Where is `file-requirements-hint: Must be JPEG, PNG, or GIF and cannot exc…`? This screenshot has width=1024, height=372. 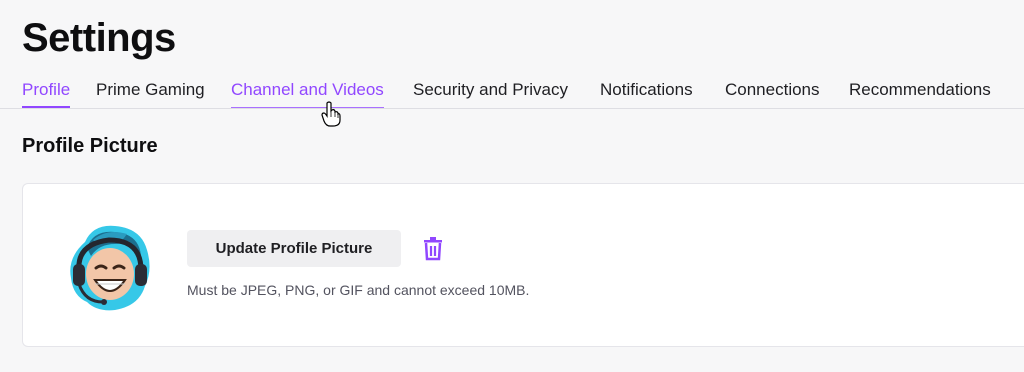
file-requirements-hint: Must be JPEG, PNG, or GIF and cannot exc… is located at coordinates (358, 290).